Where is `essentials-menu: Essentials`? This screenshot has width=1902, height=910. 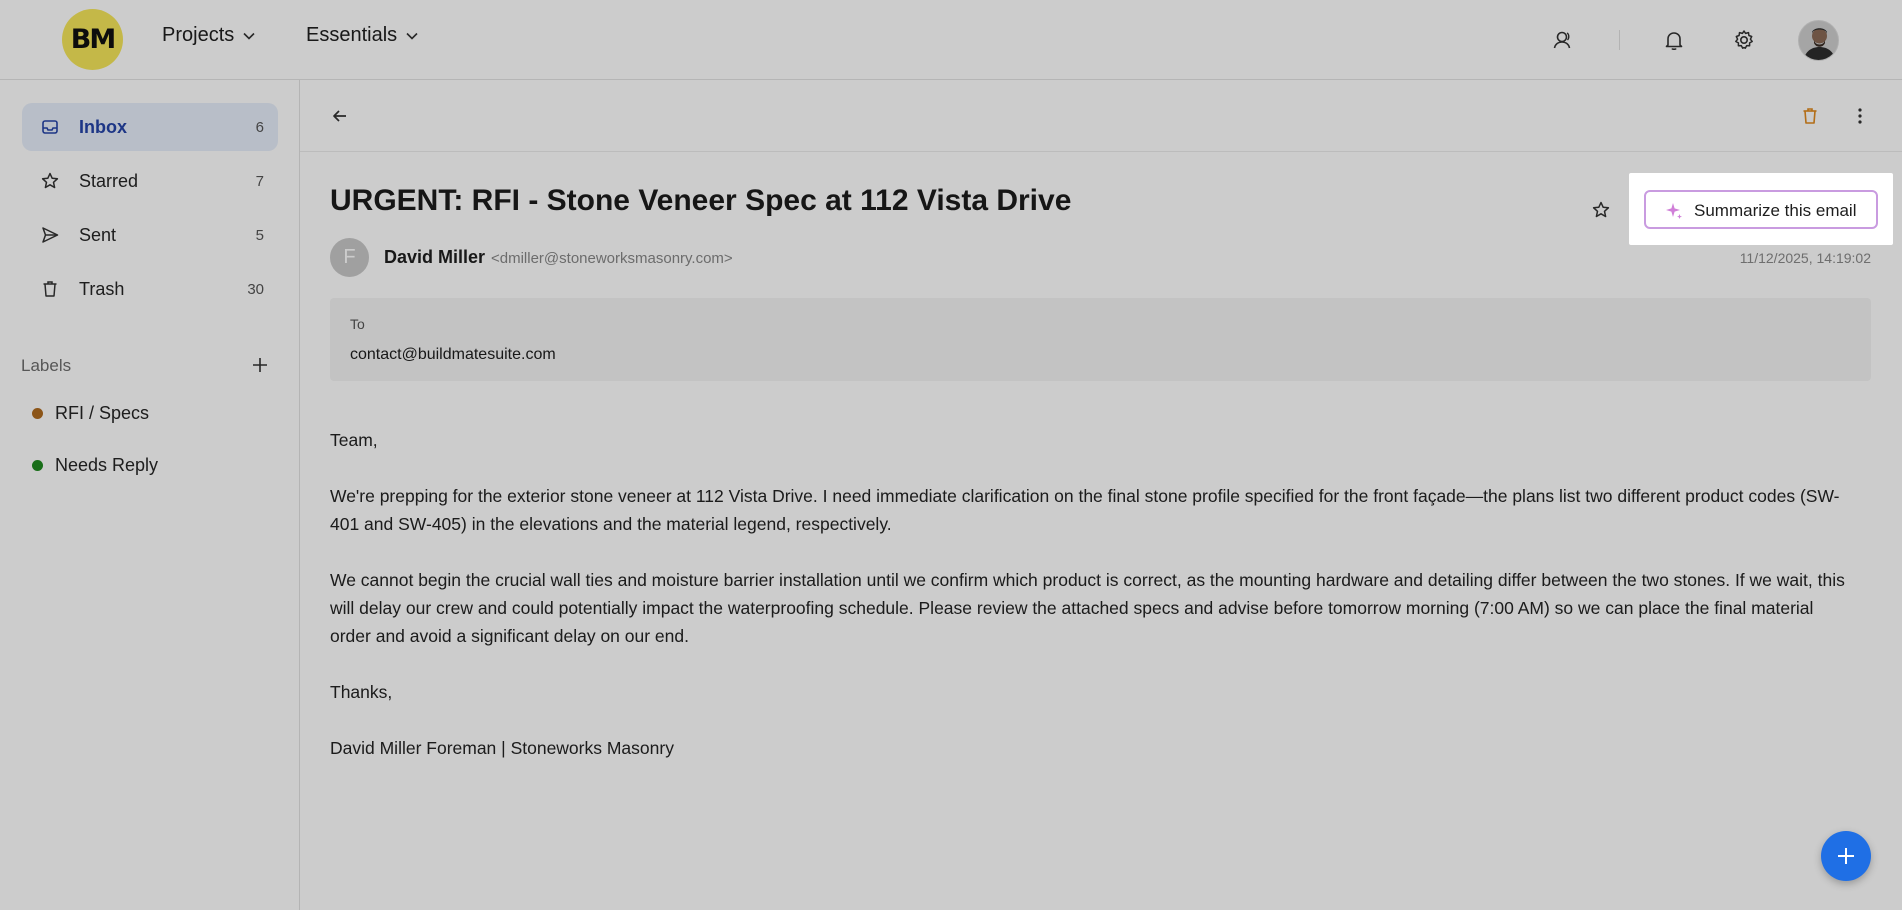
essentials-menu: Essentials is located at coordinates (362, 35).